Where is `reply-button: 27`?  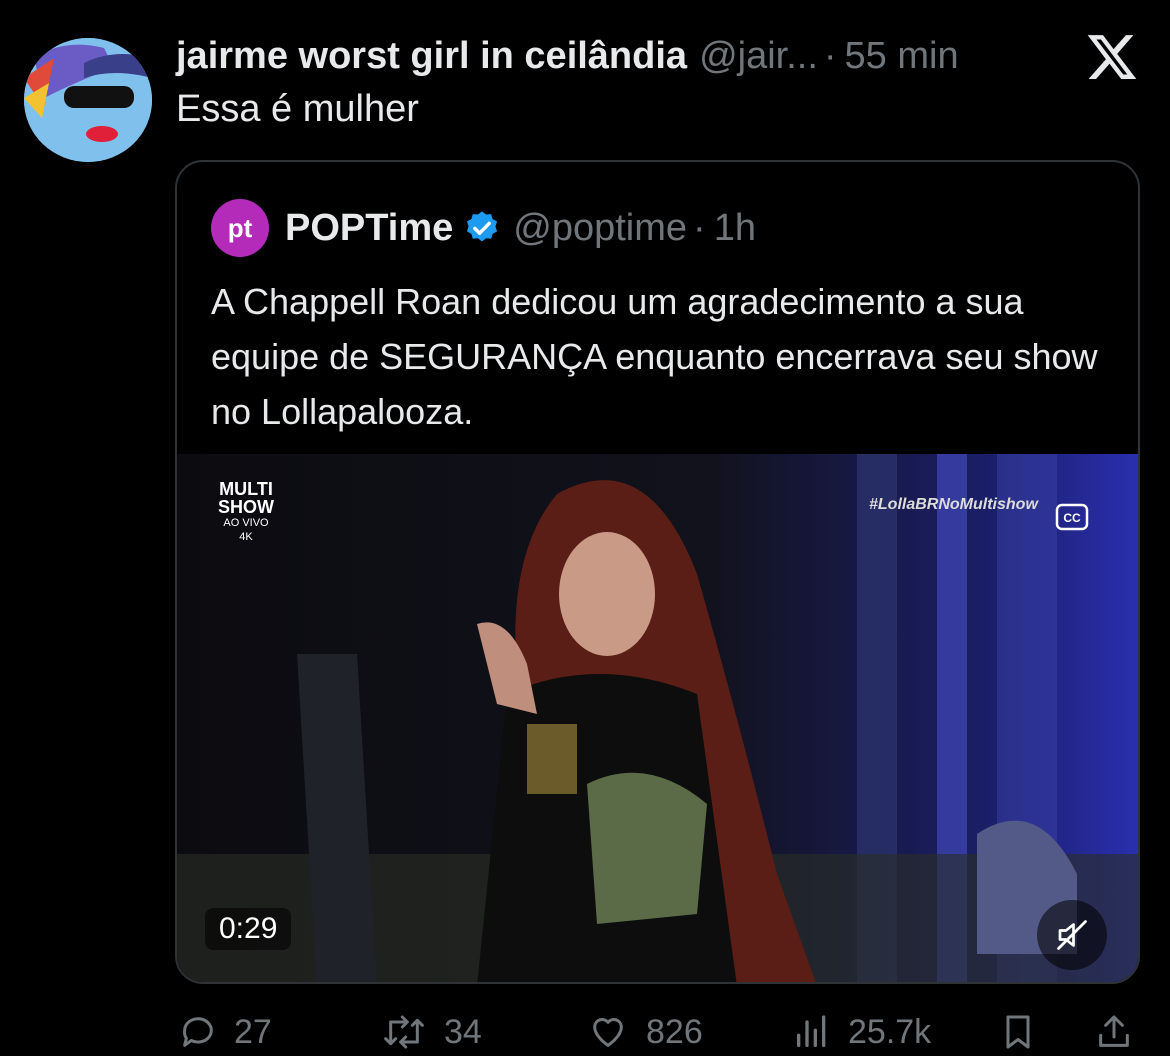 reply-button: 27 is located at coordinates (224, 1032).